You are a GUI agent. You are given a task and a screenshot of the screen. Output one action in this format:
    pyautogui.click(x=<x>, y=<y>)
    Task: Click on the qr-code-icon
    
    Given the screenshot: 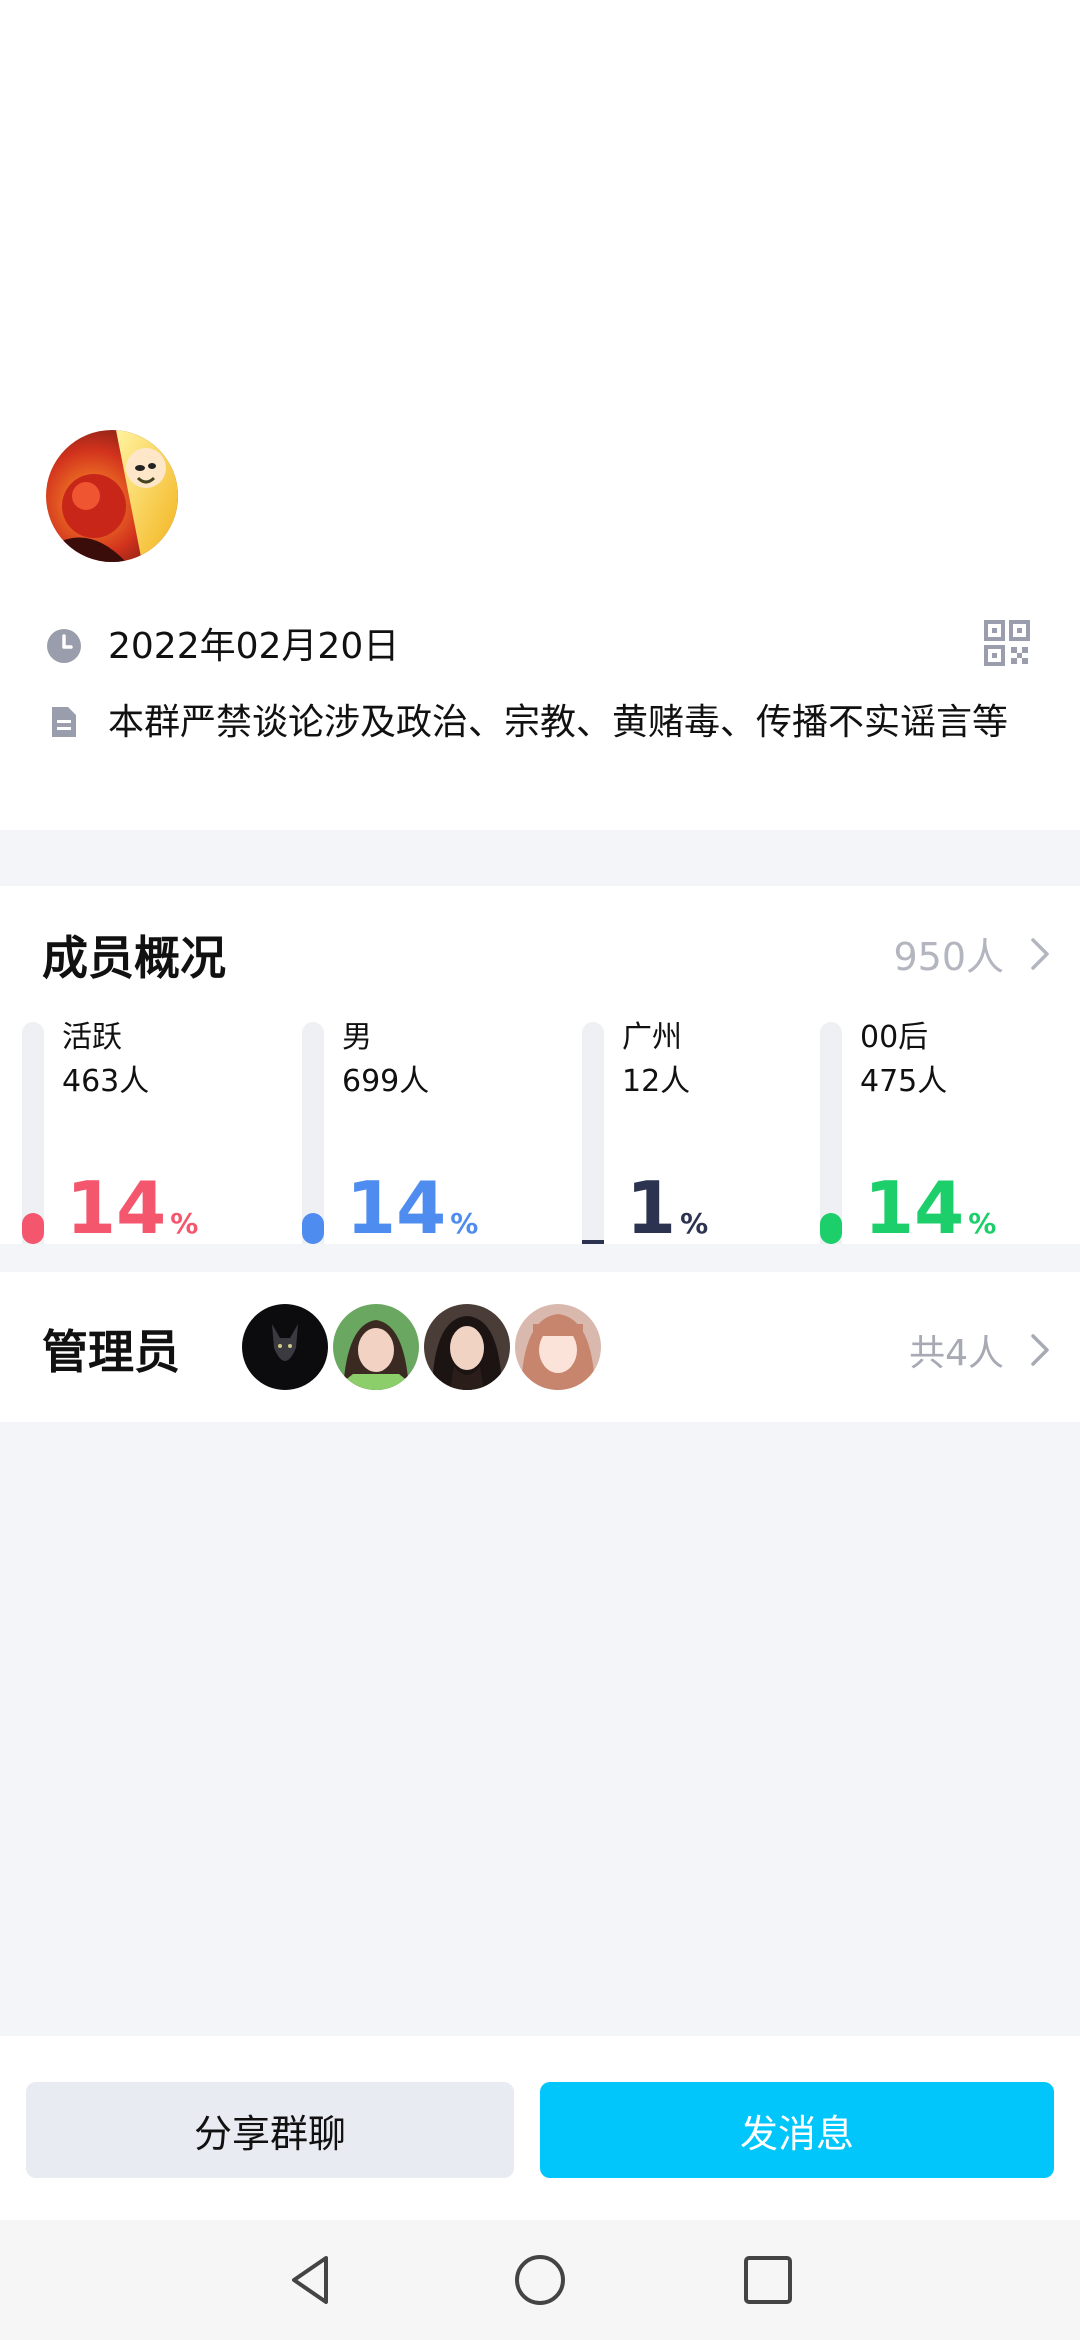 What is the action you would take?
    pyautogui.click(x=1007, y=643)
    